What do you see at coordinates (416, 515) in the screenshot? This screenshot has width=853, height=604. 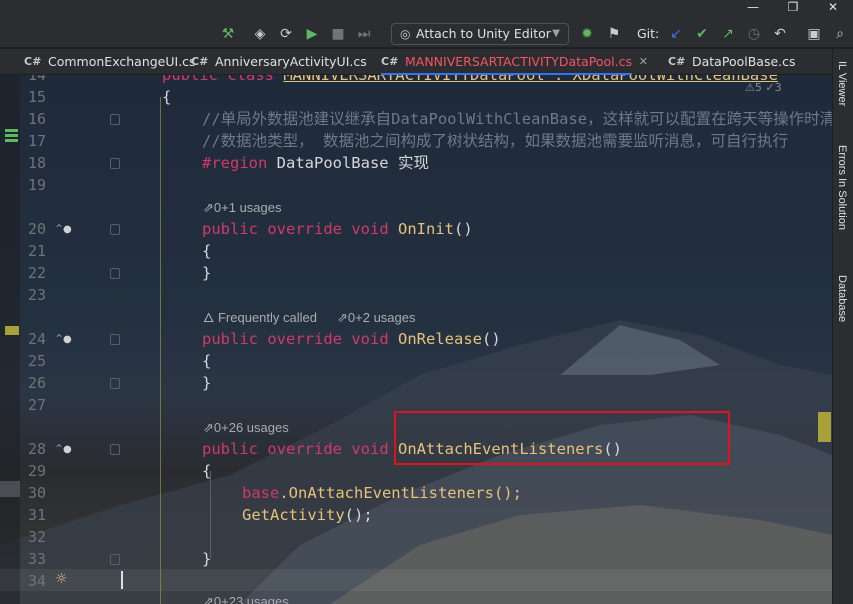 I see `code-line-31: 31 GetActivity();` at bounding box center [416, 515].